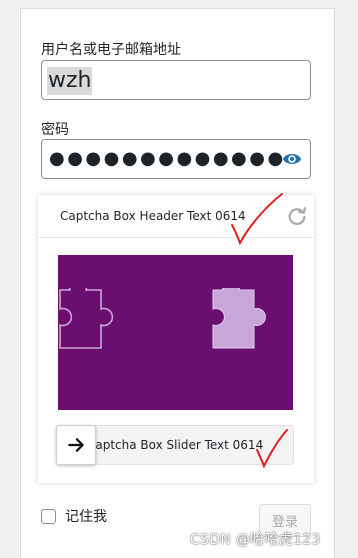 Image resolution: width=358 pixels, height=558 pixels. What do you see at coordinates (86, 517) in the screenshot?
I see `remember-me-label: 记住我` at bounding box center [86, 517].